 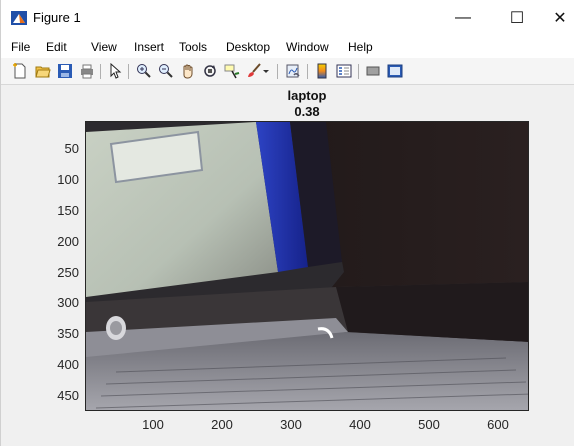 I want to click on rotate-3d-icon, so click(x=210, y=71).